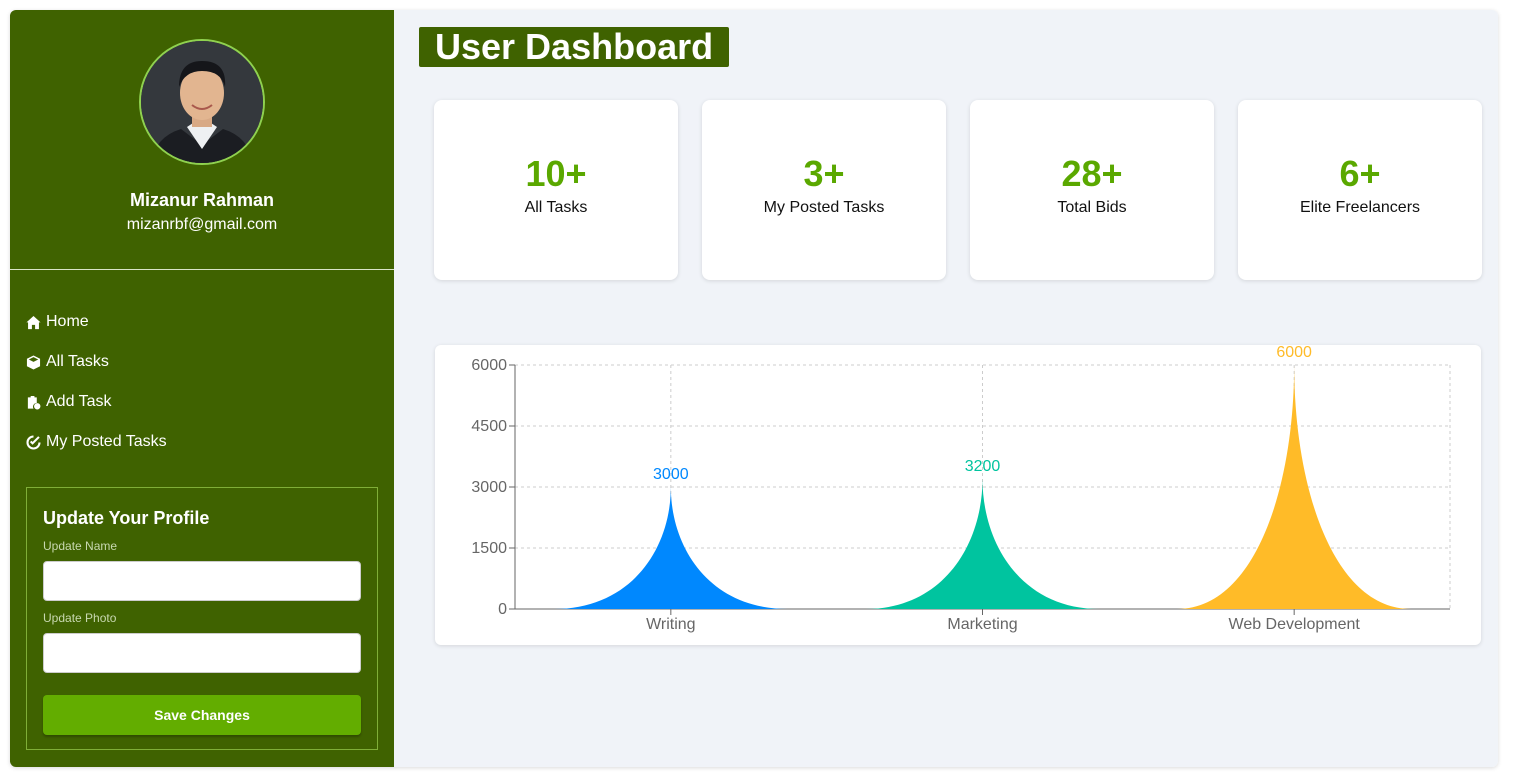  Describe the element at coordinates (80, 618) in the screenshot. I see `photo-field-label: Update Photo` at that location.